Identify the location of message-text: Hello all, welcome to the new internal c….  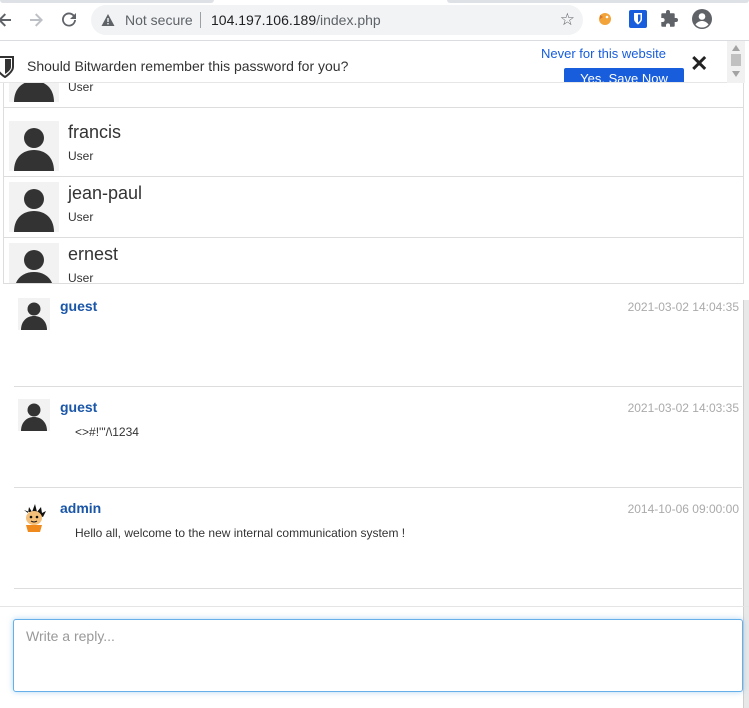
(240, 533).